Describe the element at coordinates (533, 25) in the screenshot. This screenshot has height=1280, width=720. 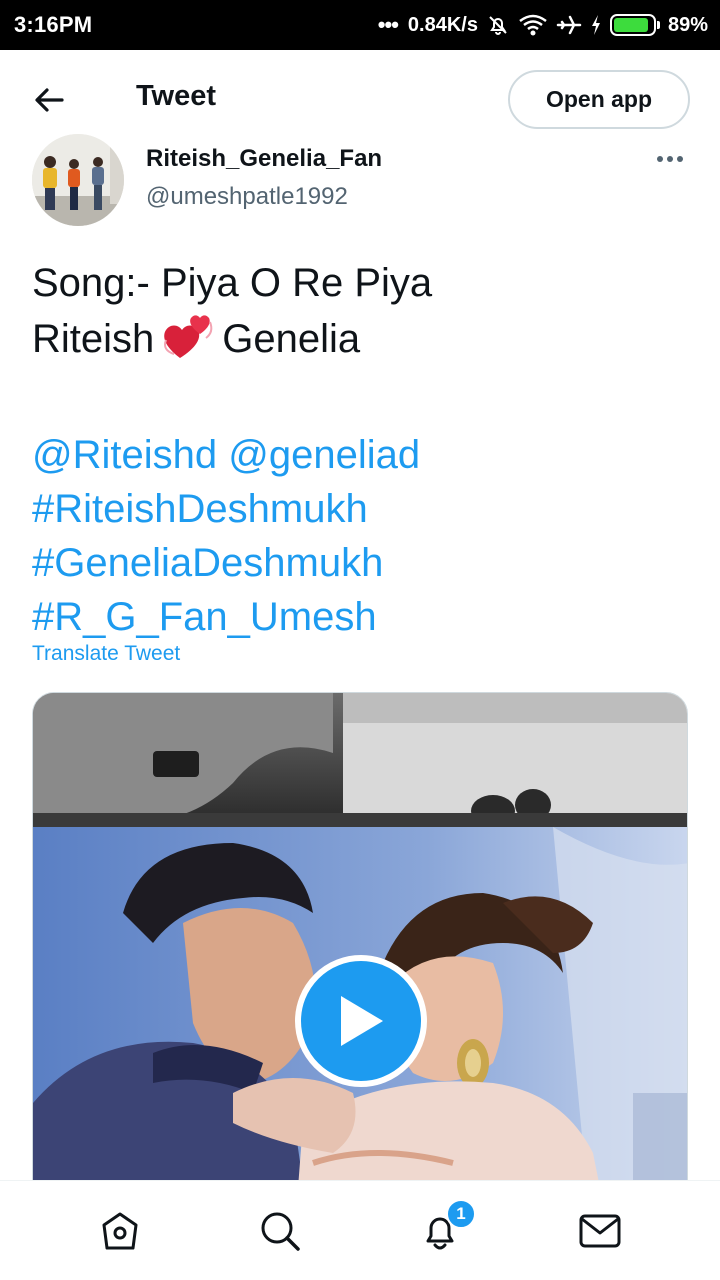
I see `wifi-icon` at that location.